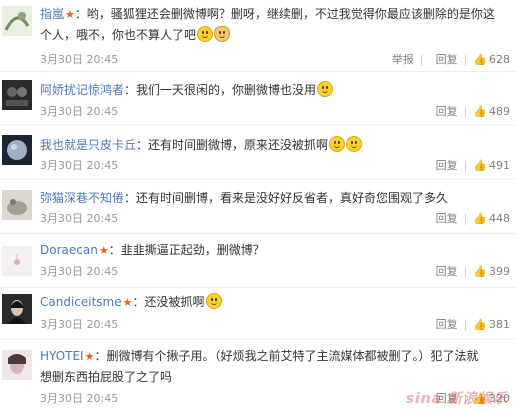 This screenshot has height=412, width=516. Describe the element at coordinates (220, 90) in the screenshot. I see `comment-text: ：我们一天很闲的，你删微博也没用` at that location.